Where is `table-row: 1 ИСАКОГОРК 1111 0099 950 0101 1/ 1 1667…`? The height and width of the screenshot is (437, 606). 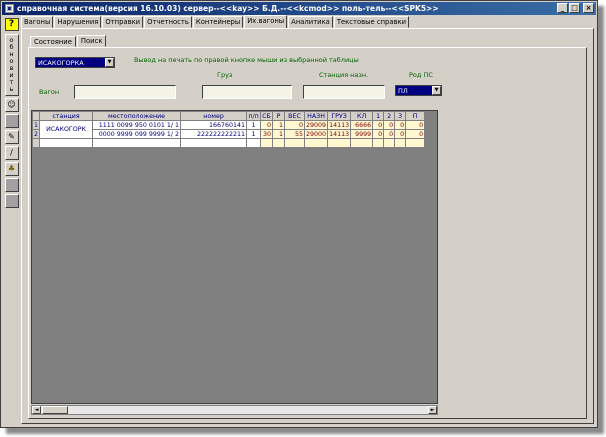
table-row: 1 ИСАКОГОРК 1111 0099 950 0101 1/ 1 1667… is located at coordinates (229, 129).